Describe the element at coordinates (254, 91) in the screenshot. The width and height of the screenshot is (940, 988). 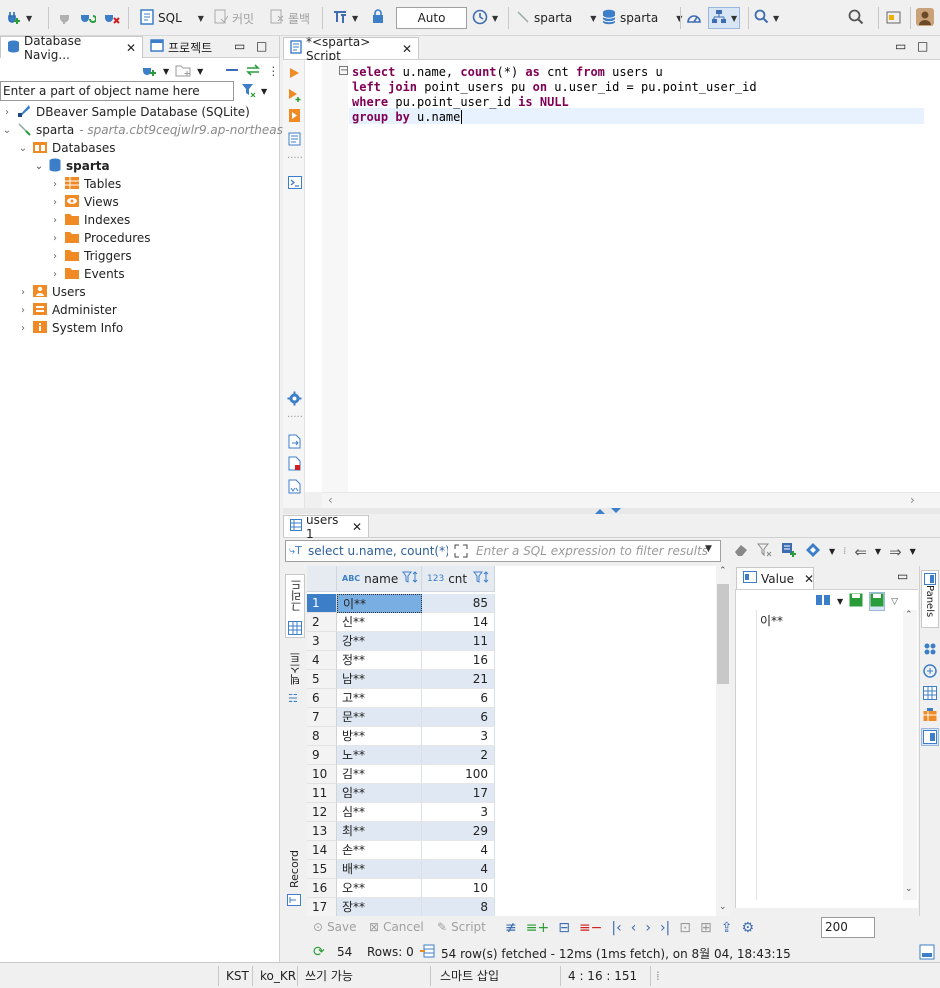
I see `filter-options-button: ▼` at that location.